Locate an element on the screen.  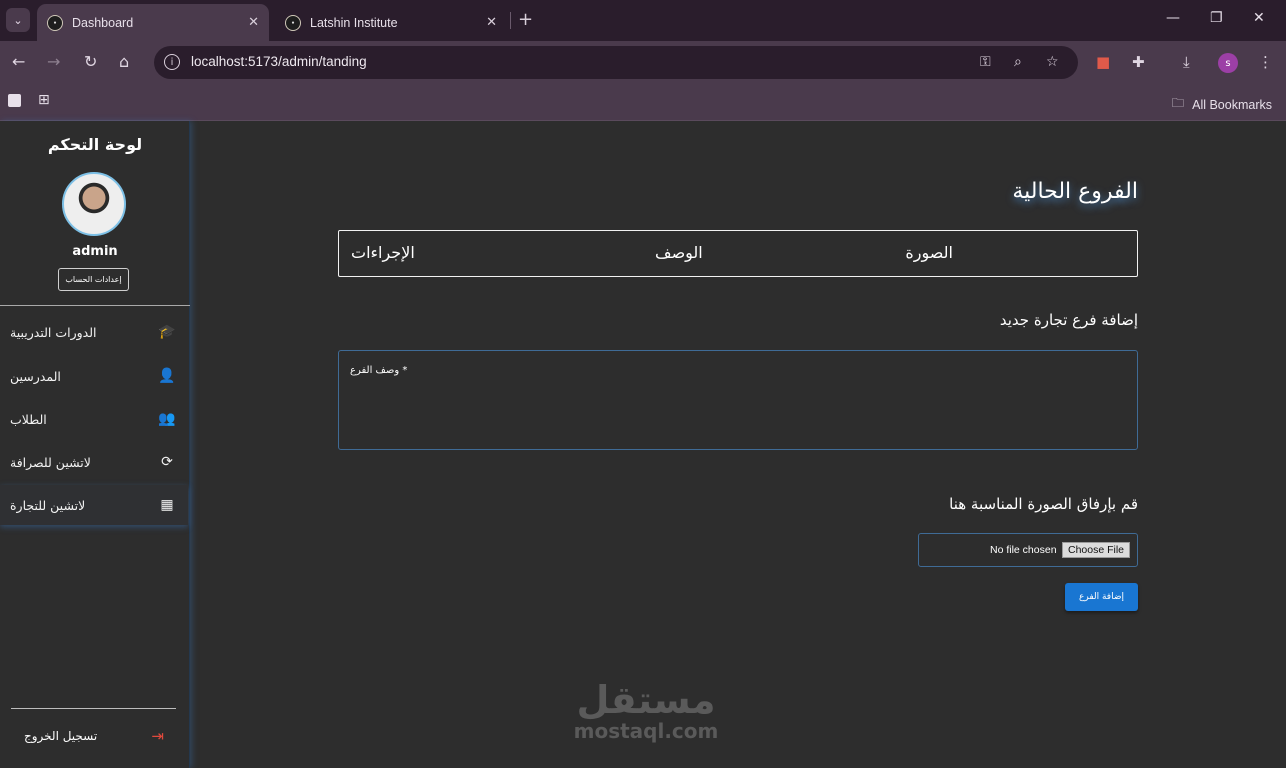
sidebar-item-label: لاتشين للصرافة is located at coordinates (50, 462).